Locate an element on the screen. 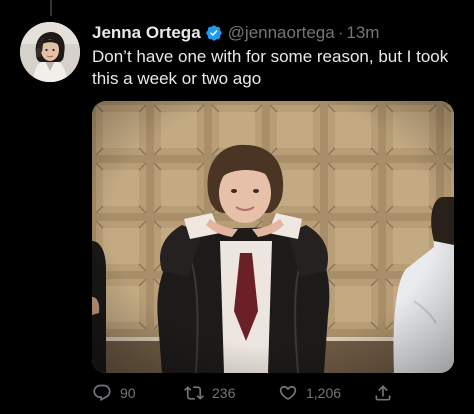 The height and width of the screenshot is (414, 474). avatar-photo is located at coordinates (50, 52).